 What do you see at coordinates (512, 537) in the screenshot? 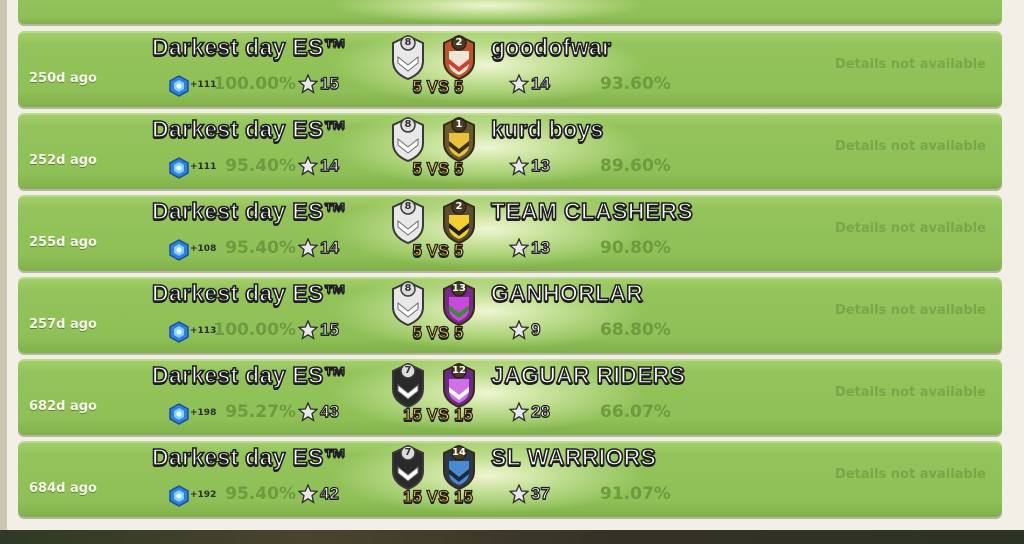
I see `game-background-strip` at bounding box center [512, 537].